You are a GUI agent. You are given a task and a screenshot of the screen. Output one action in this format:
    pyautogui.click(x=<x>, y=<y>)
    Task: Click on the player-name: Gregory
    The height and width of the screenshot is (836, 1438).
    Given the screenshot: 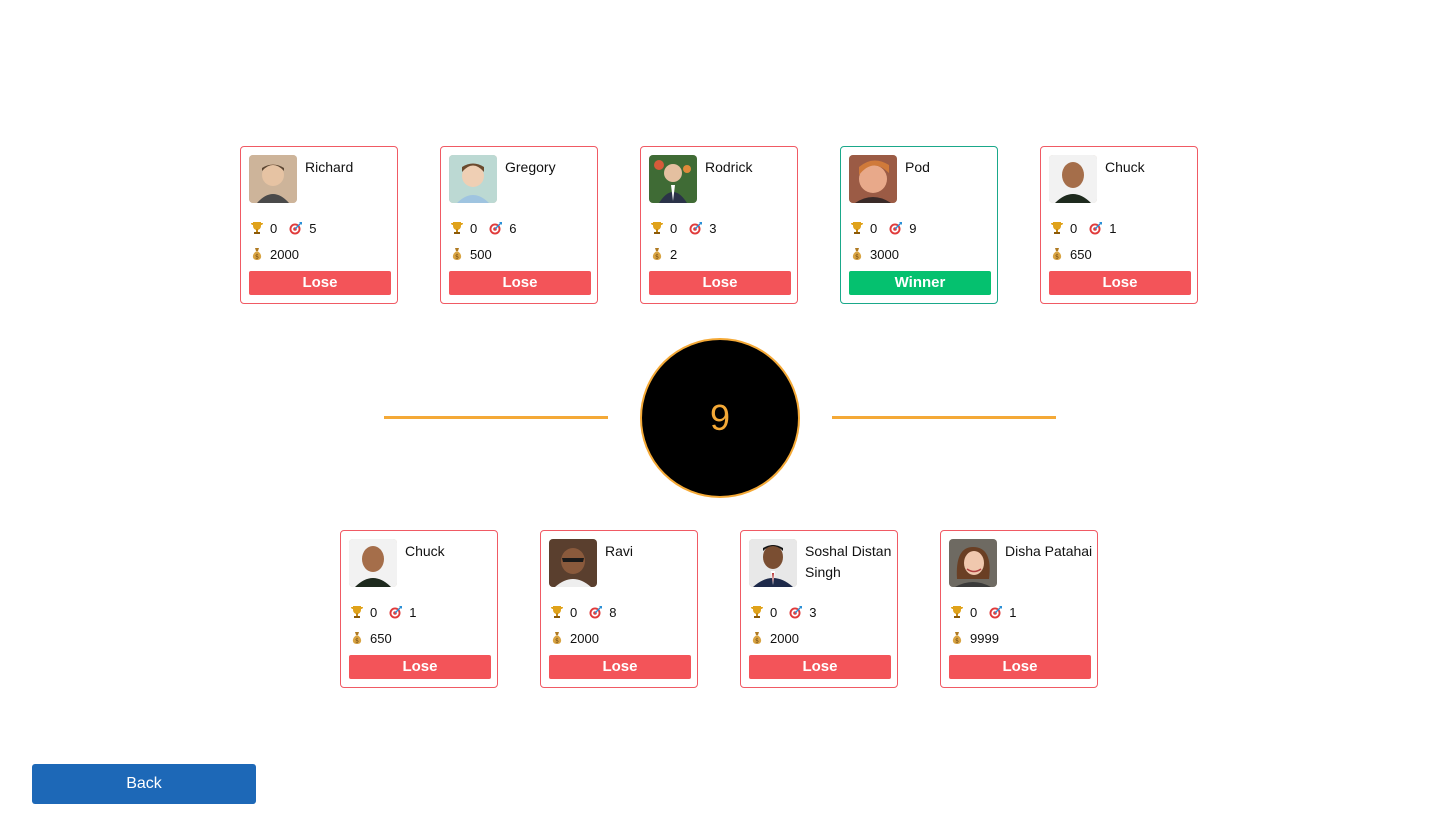 What is the action you would take?
    pyautogui.click(x=530, y=167)
    